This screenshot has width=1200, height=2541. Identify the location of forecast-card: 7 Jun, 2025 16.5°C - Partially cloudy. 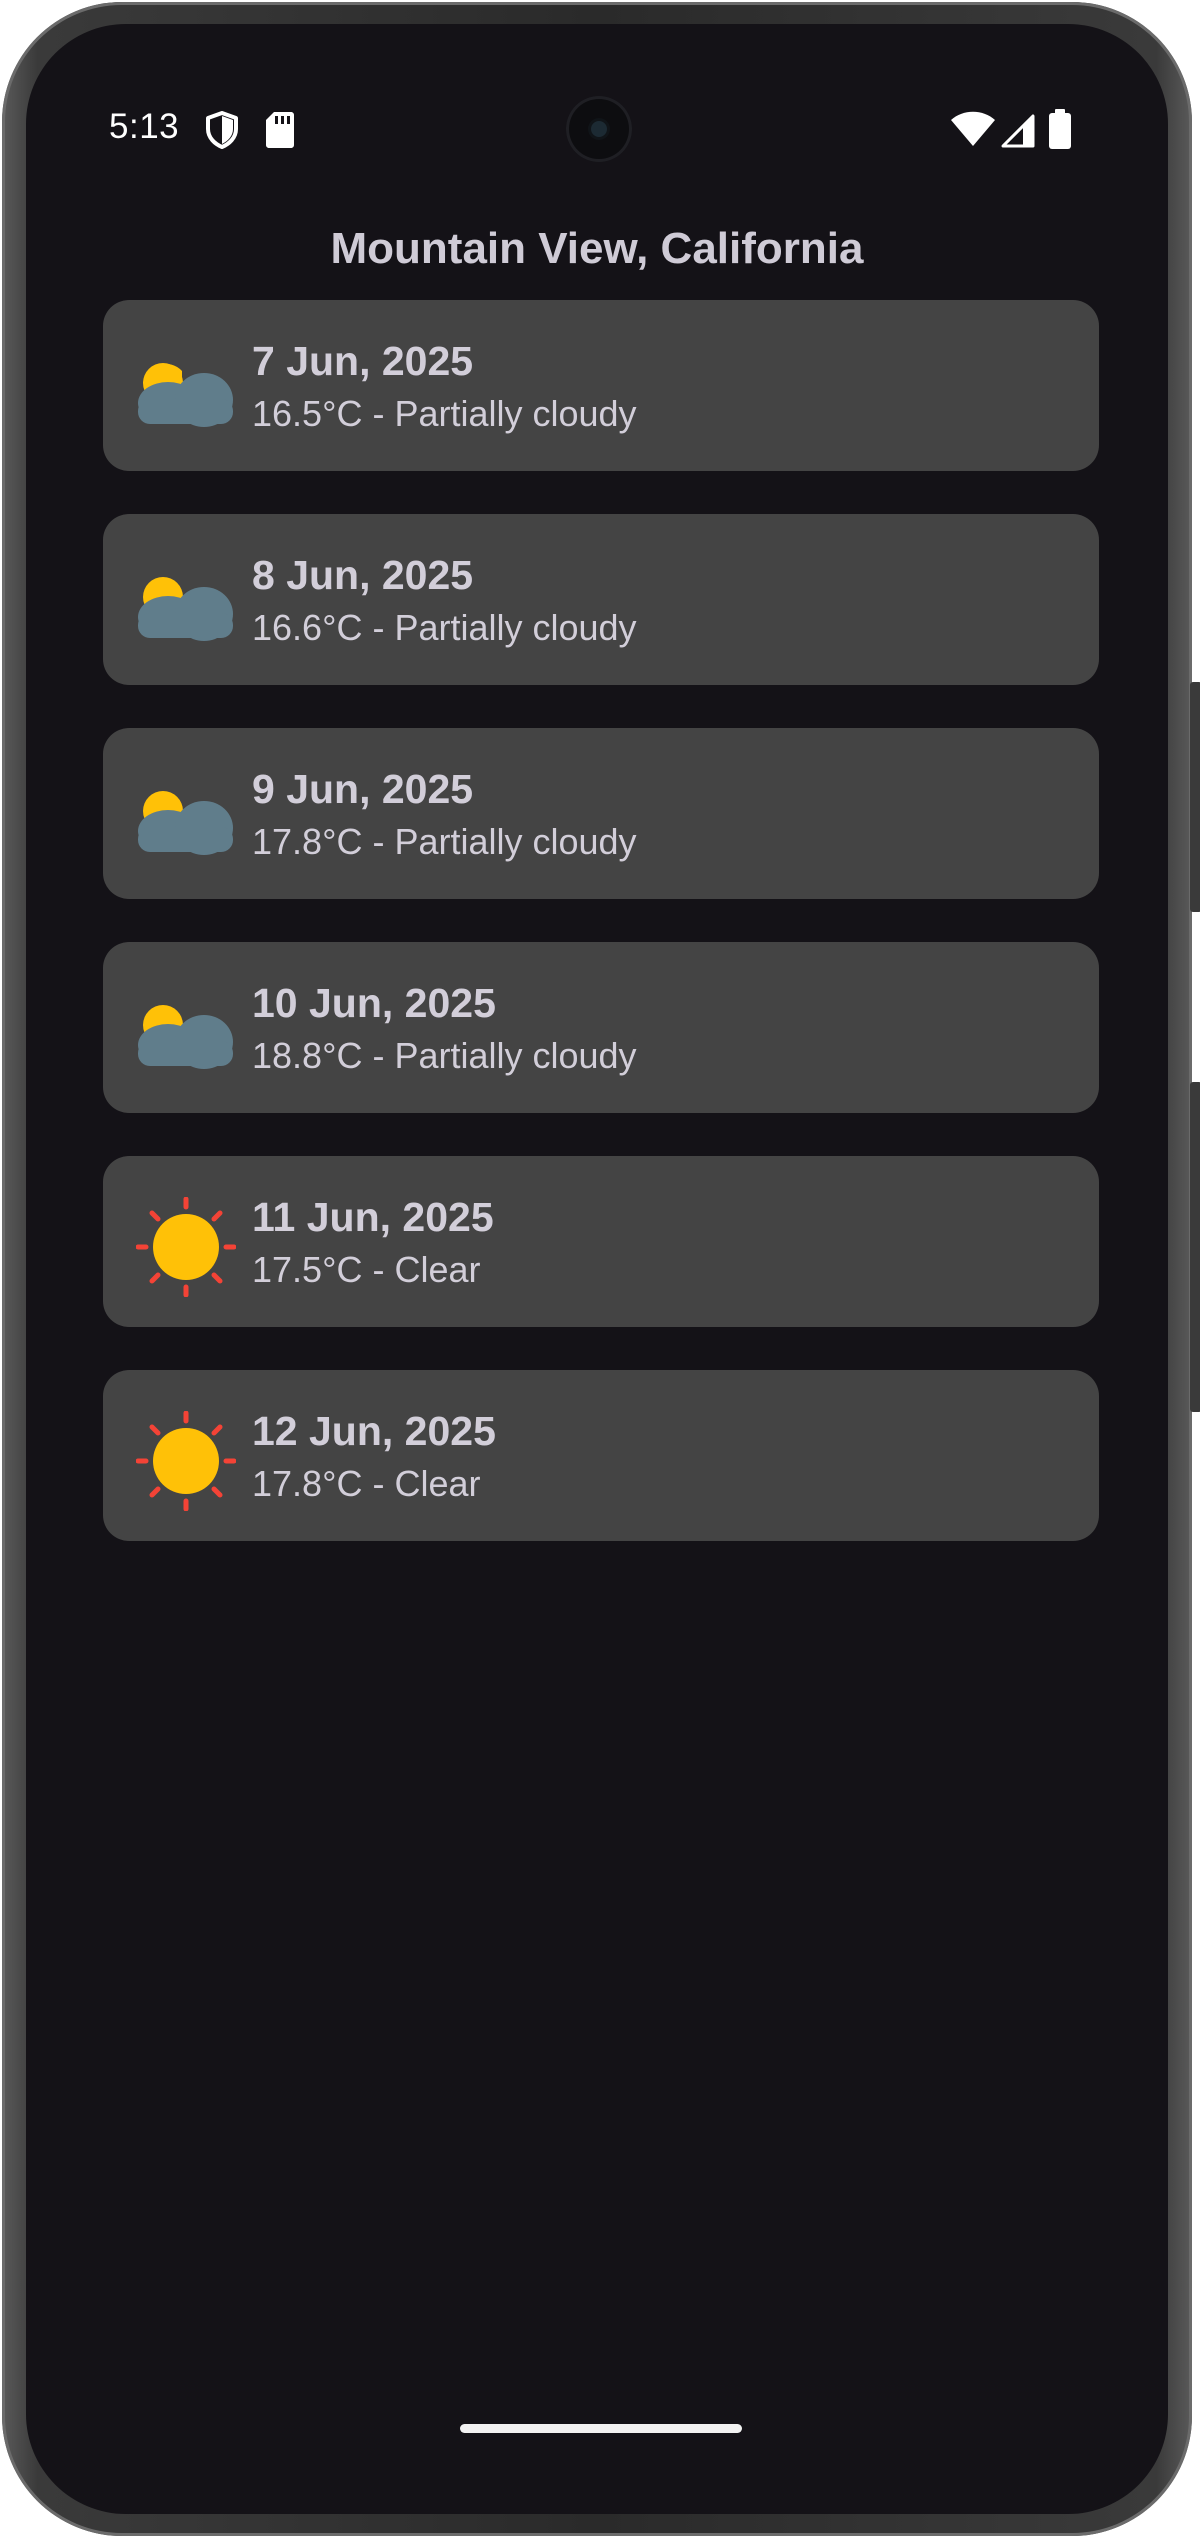
(601, 385).